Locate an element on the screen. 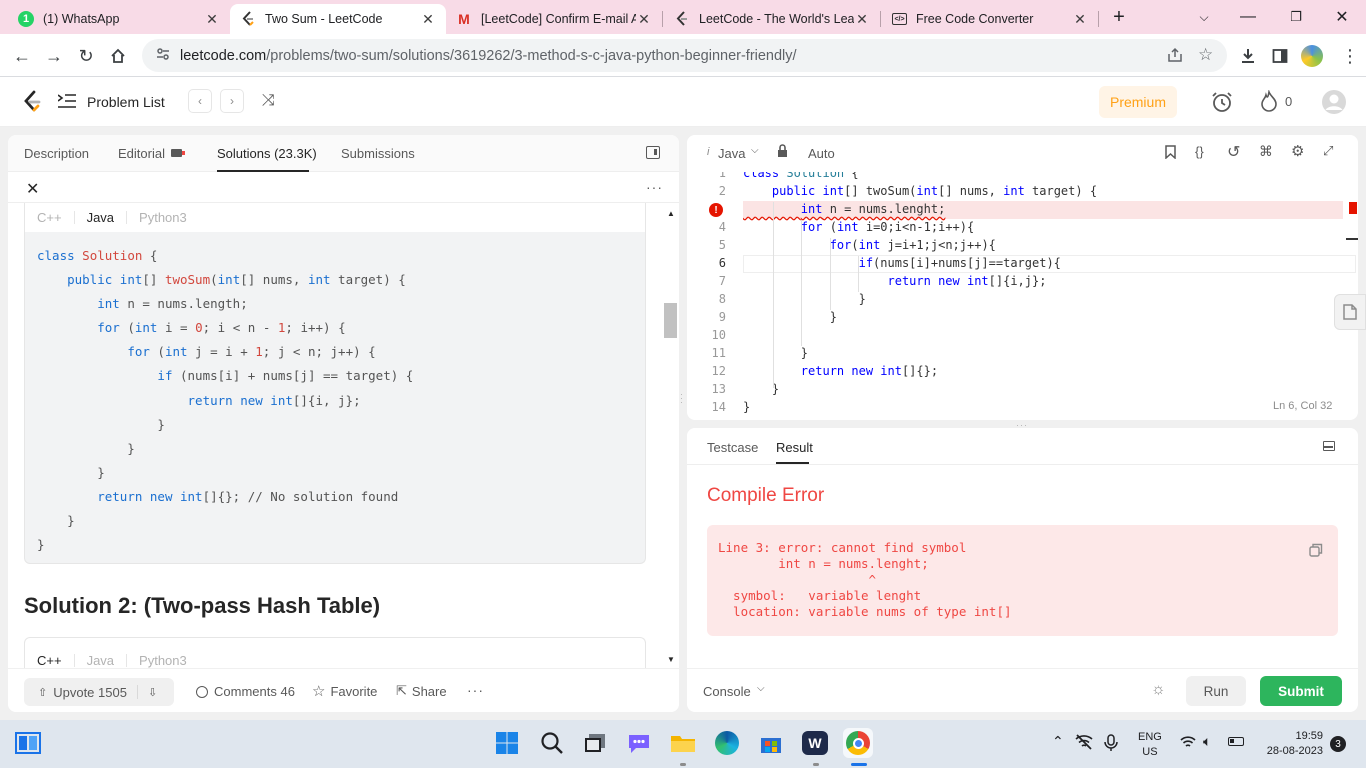 Image resolution: width=1366 pixels, height=768 pixels. window-close-icon: ✕ is located at coordinates (1342, 17).